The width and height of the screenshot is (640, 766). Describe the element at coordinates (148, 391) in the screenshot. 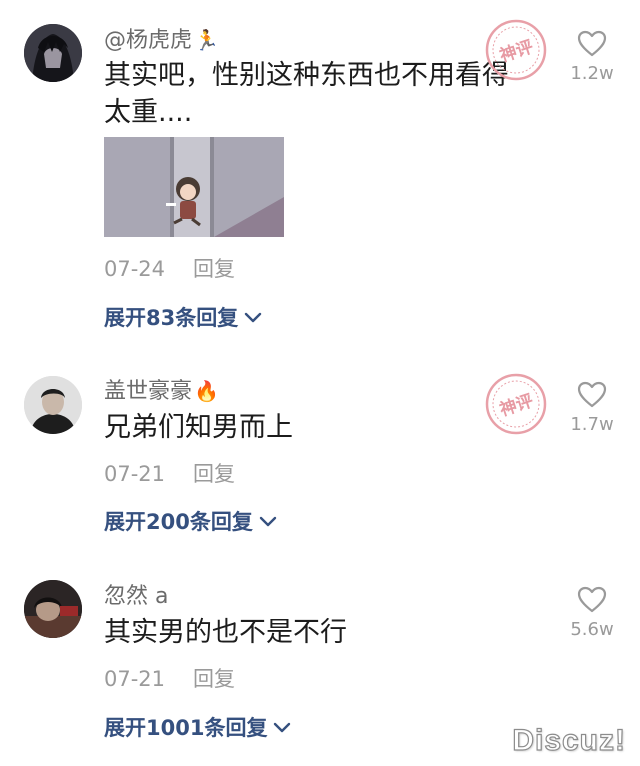

I see `username-text: 盖世豪豪` at that location.